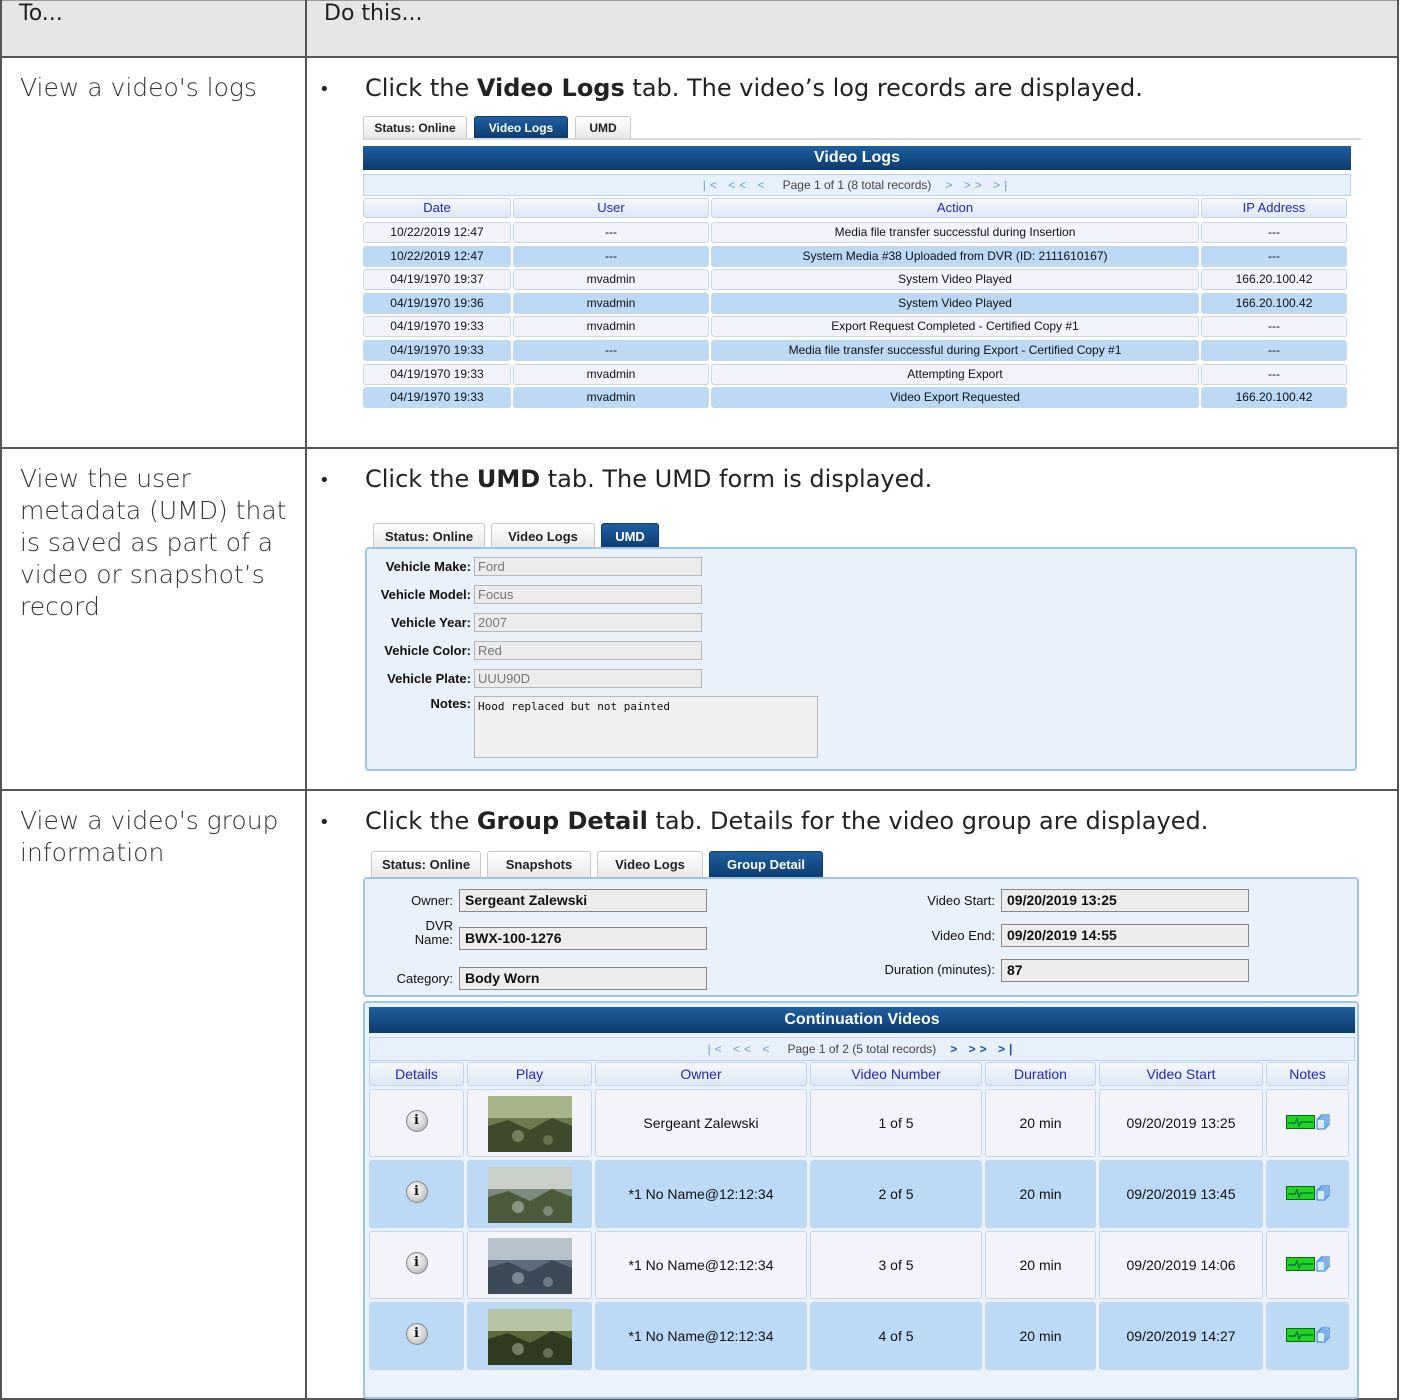 The image size is (1401, 1400). Describe the element at coordinates (1040, 1074) in the screenshot. I see `column-header: Duration` at that location.